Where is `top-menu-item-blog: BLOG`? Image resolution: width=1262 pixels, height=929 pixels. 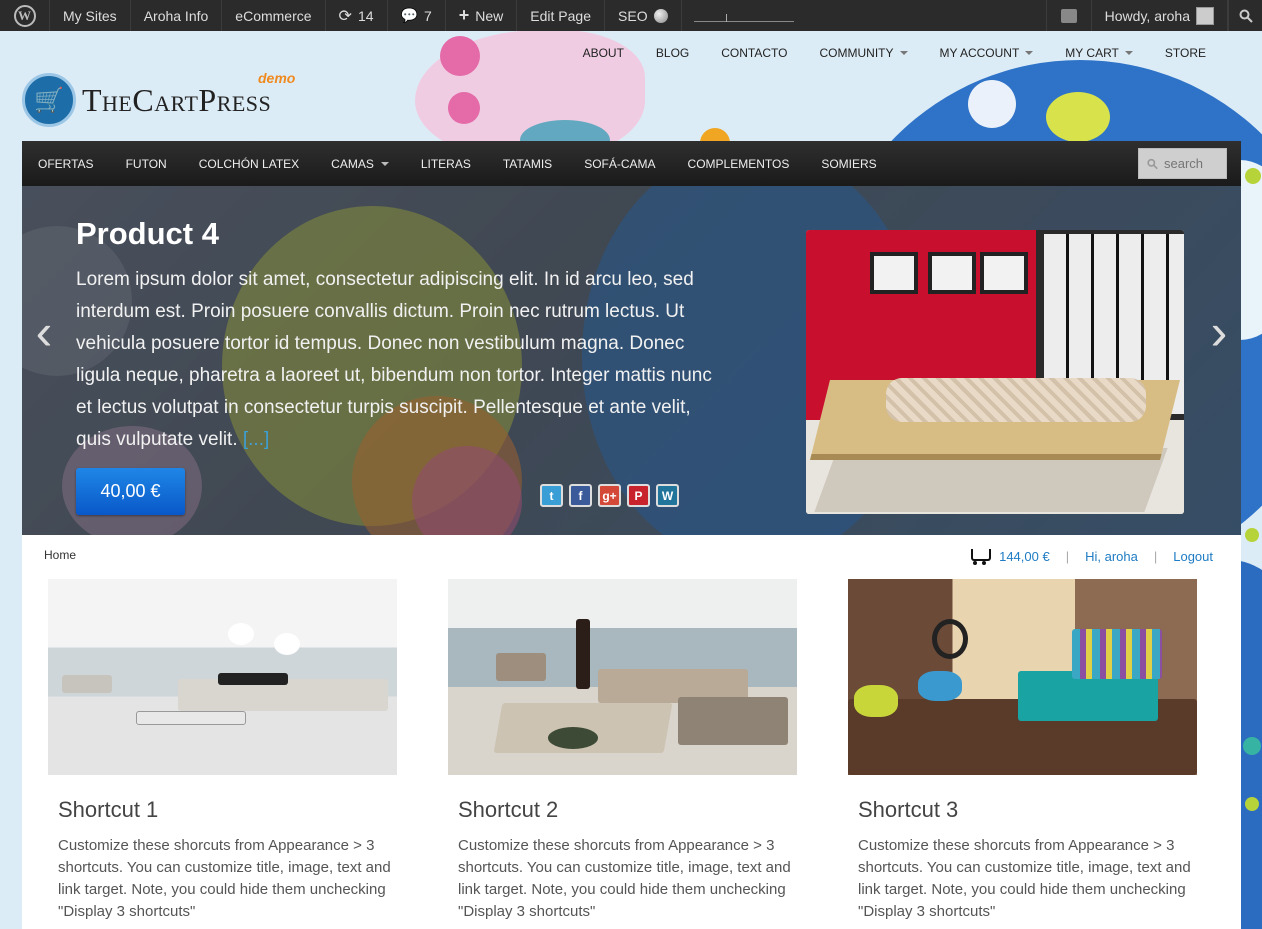
top-menu-item-blog: BLOG is located at coordinates (672, 53).